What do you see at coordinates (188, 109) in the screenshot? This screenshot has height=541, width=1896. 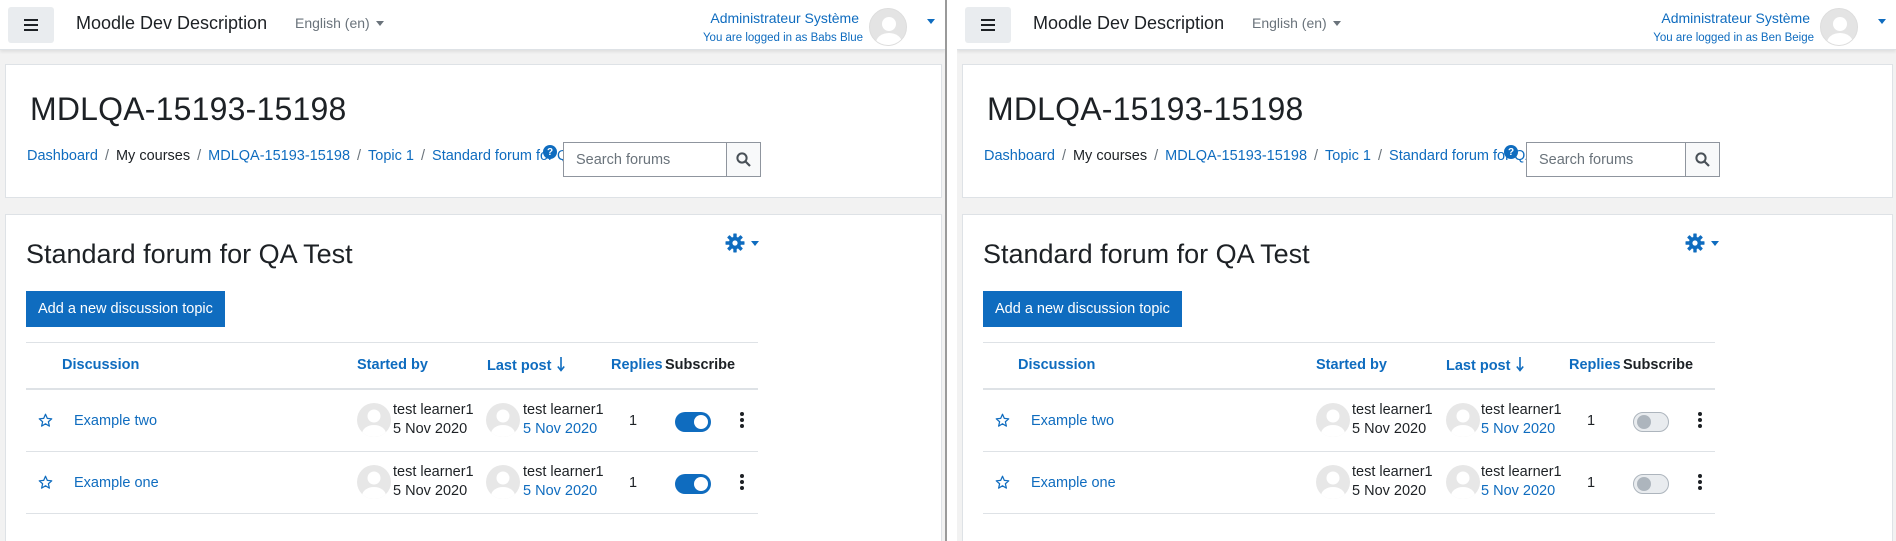 I see `page-title: MDLQA-15193-15198` at bounding box center [188, 109].